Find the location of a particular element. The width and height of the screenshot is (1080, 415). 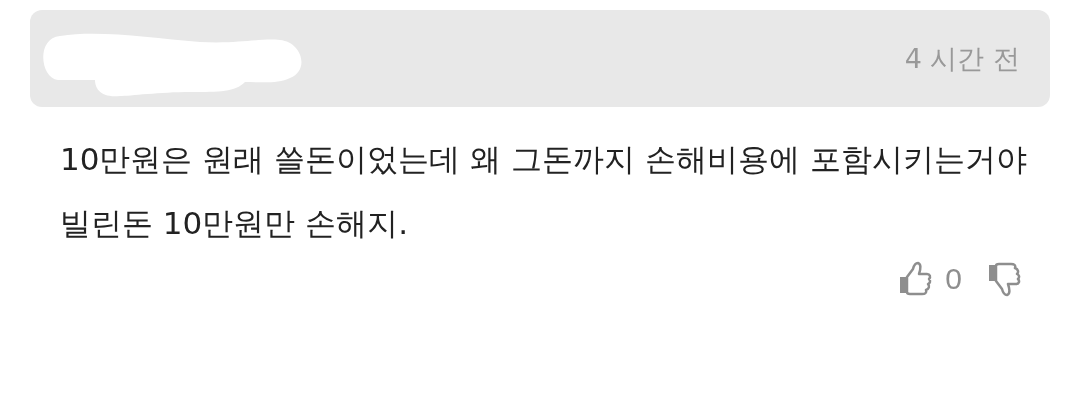

like-button: 0 is located at coordinates (929, 279).